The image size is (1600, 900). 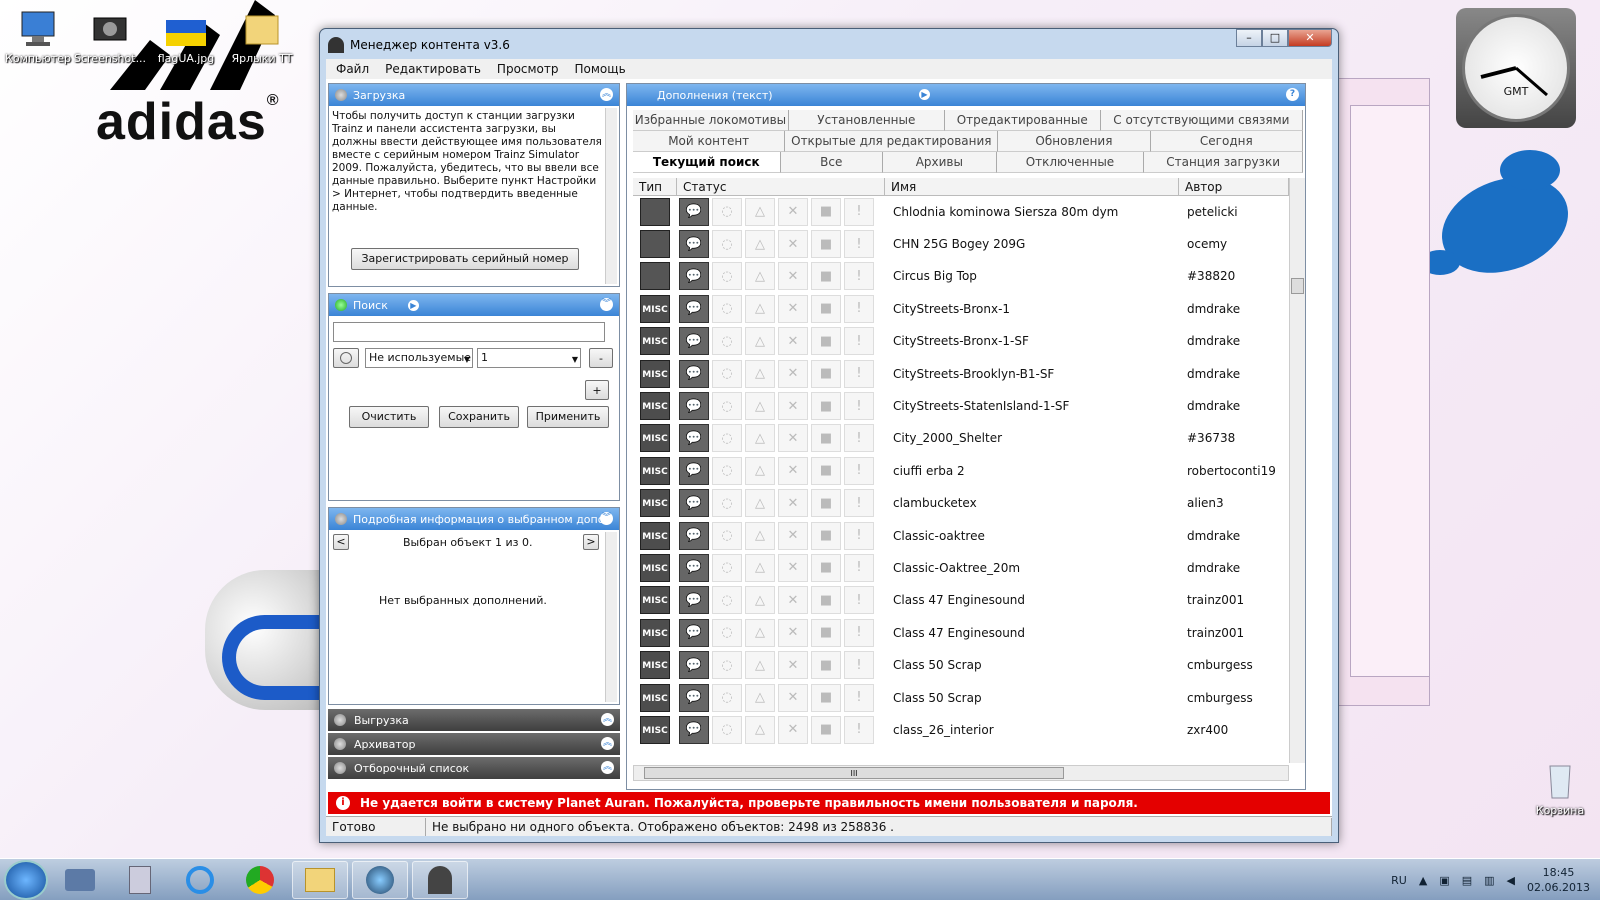 I want to click on clear-button: Очистить, so click(x=389, y=417).